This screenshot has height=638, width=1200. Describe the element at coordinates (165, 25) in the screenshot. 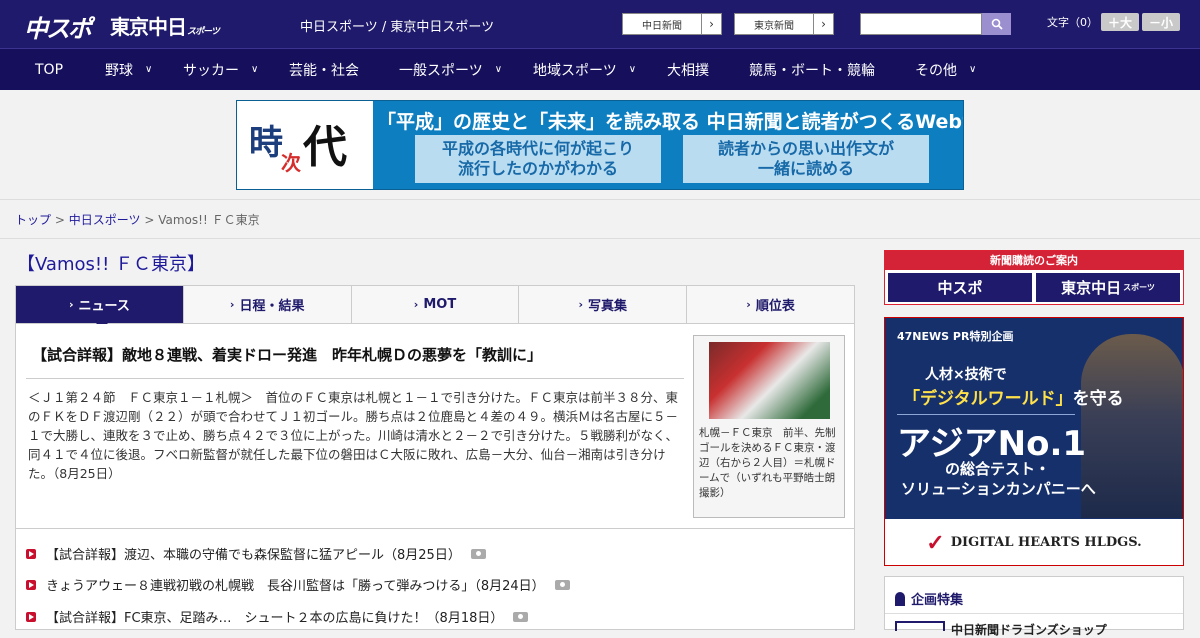

I see `tokyo-chunichi-logo: 東京中日スポーツ` at that location.